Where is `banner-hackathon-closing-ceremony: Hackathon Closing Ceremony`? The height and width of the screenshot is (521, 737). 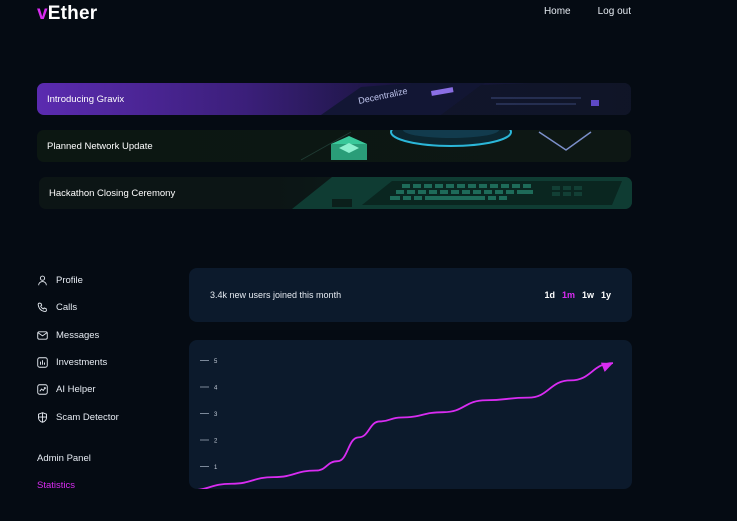
banner-hackathon-closing-ceremony: Hackathon Closing Ceremony is located at coordinates (335, 193).